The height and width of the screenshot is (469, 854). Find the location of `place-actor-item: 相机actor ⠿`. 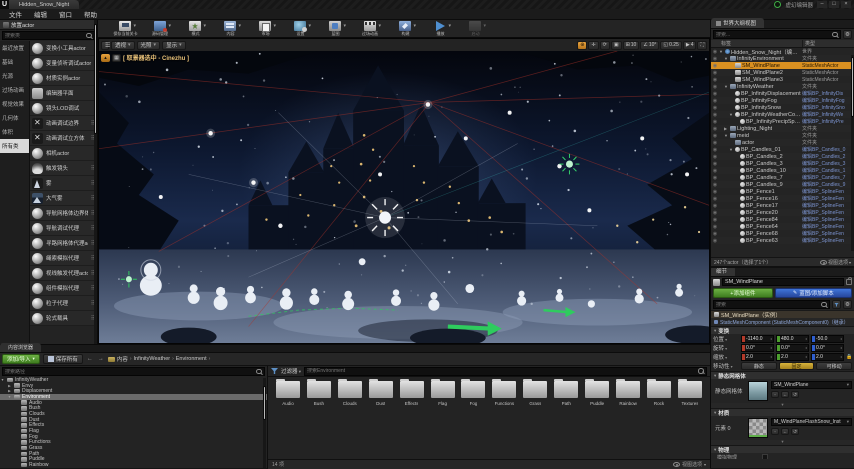

place-actor-item: 相机actor ⠿ is located at coordinates (63, 153).